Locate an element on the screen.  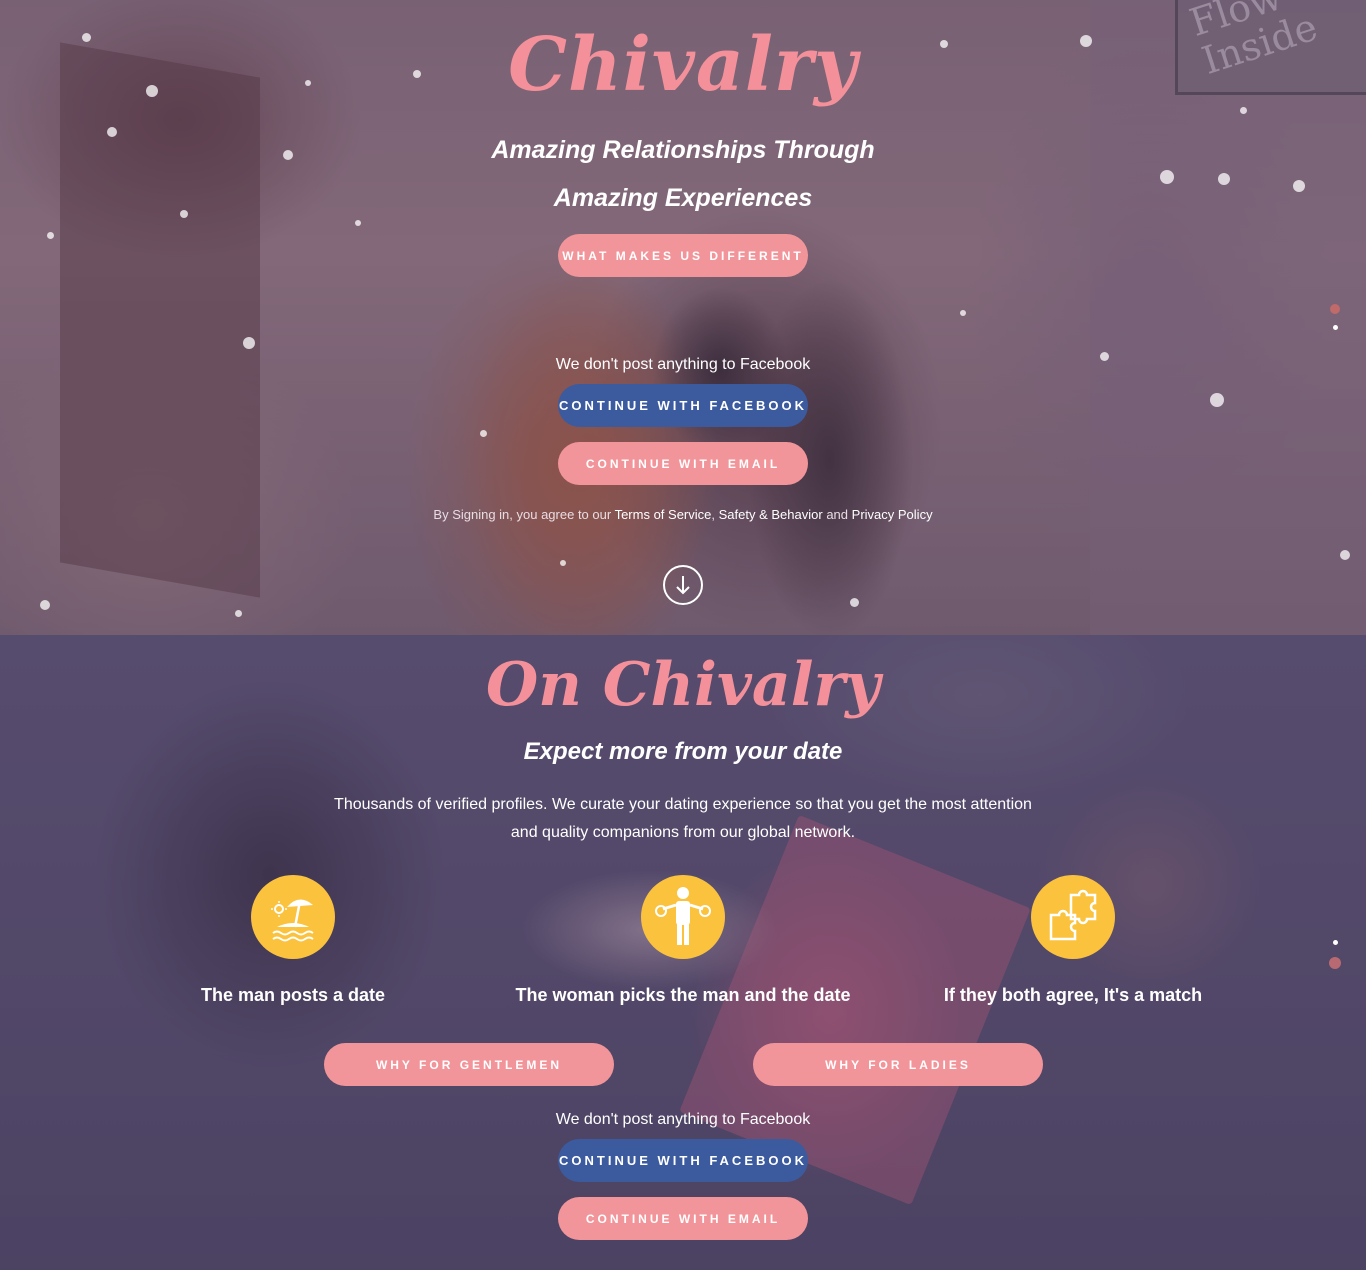
puzzle-pieces-icon is located at coordinates (1073, 915).